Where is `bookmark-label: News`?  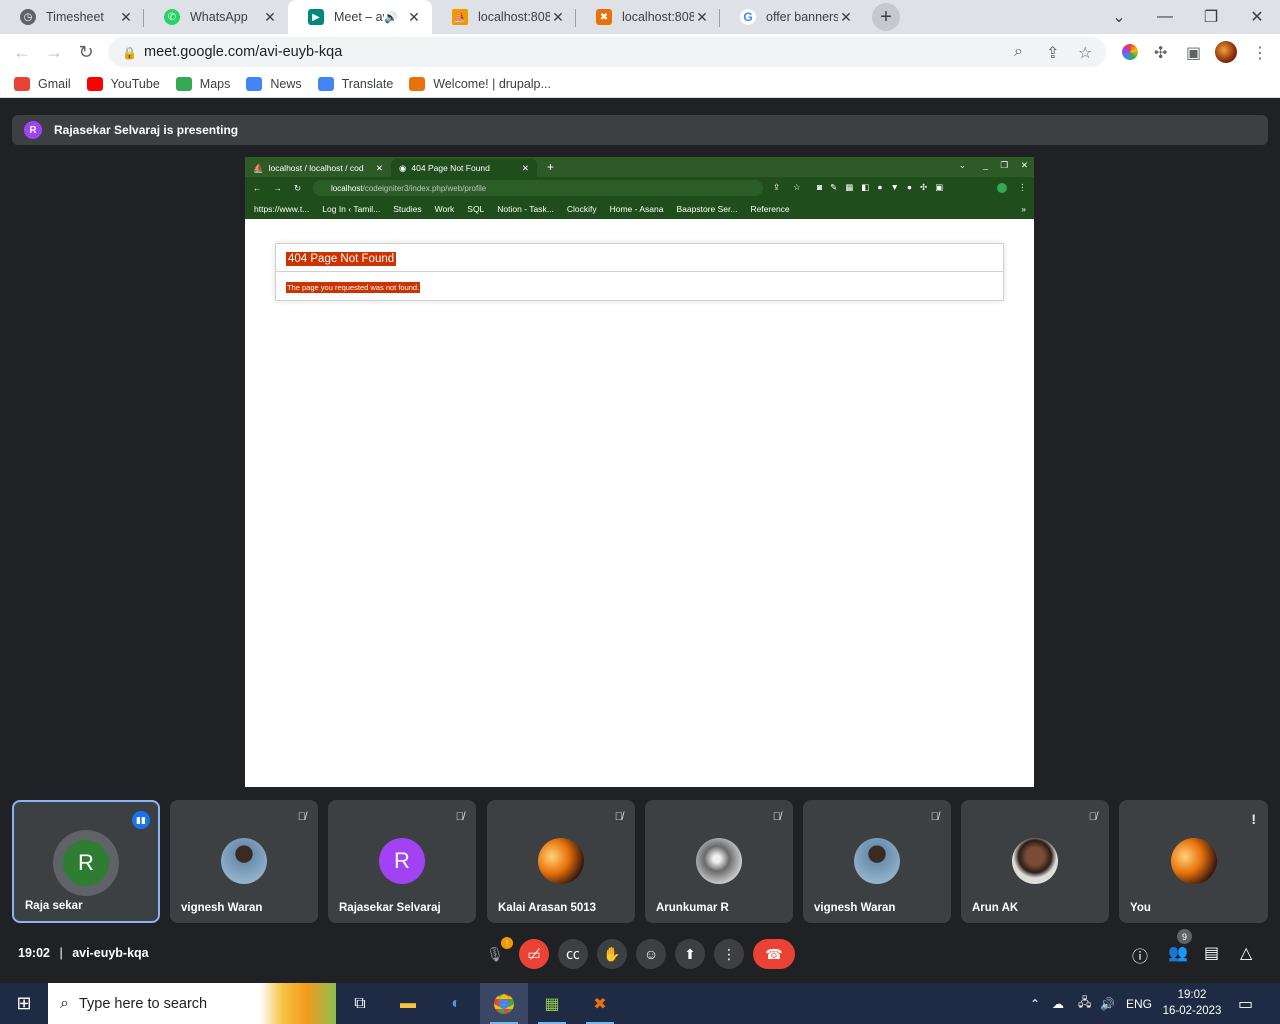
bookmark-label: News is located at coordinates (286, 83).